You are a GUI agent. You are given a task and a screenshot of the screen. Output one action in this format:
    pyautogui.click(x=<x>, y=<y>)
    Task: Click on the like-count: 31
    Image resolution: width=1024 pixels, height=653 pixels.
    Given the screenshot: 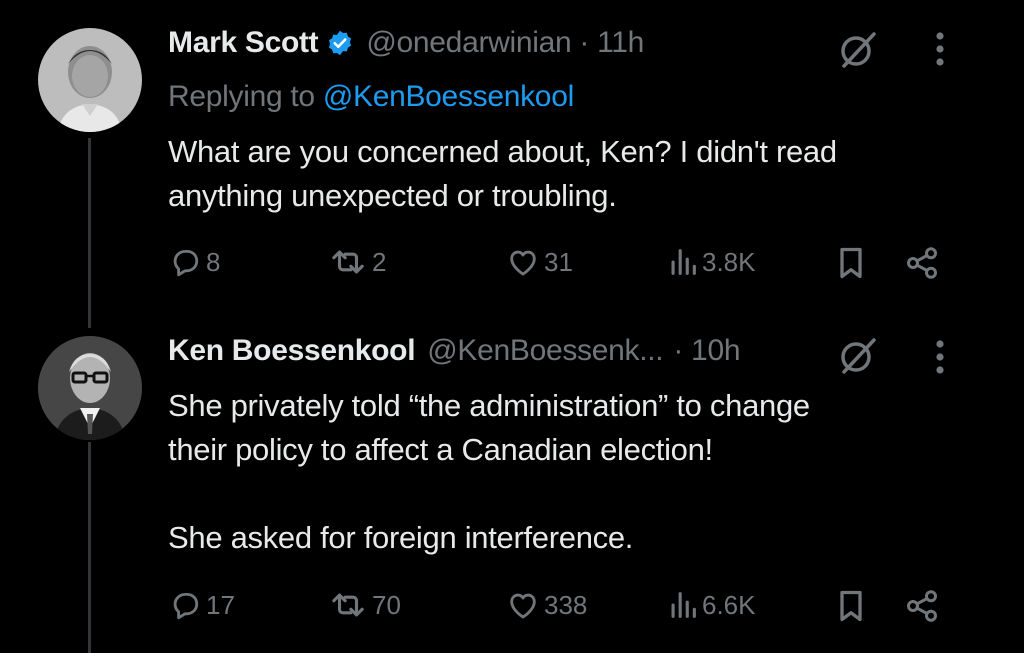 What is the action you would take?
    pyautogui.click(x=558, y=261)
    